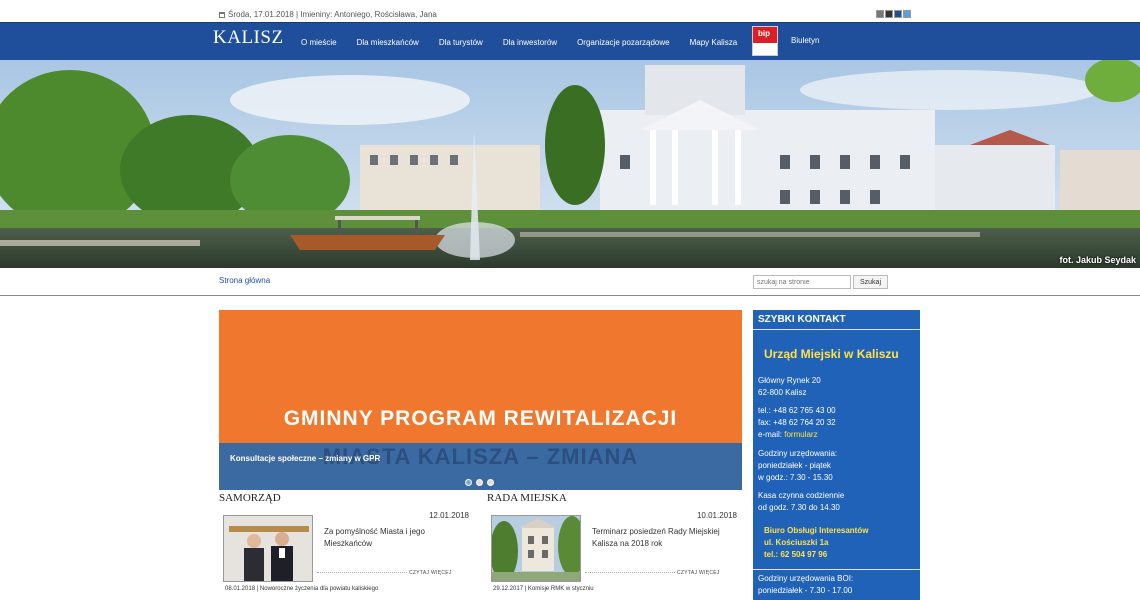 The image size is (1140, 600). Describe the element at coordinates (480, 418) in the screenshot. I see `slider-headline: GMINNY PROGRAM REWITALIZACJI` at that location.